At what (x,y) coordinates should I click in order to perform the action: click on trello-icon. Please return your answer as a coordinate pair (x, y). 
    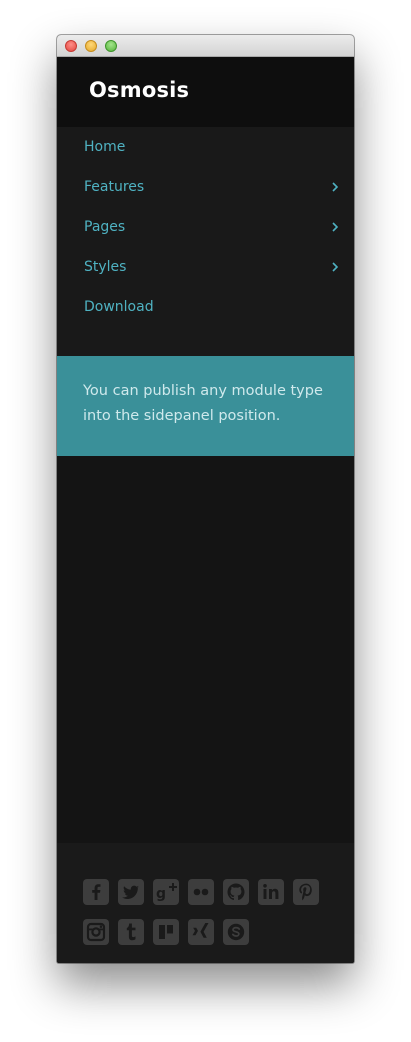
    Looking at the image, I should click on (166, 932).